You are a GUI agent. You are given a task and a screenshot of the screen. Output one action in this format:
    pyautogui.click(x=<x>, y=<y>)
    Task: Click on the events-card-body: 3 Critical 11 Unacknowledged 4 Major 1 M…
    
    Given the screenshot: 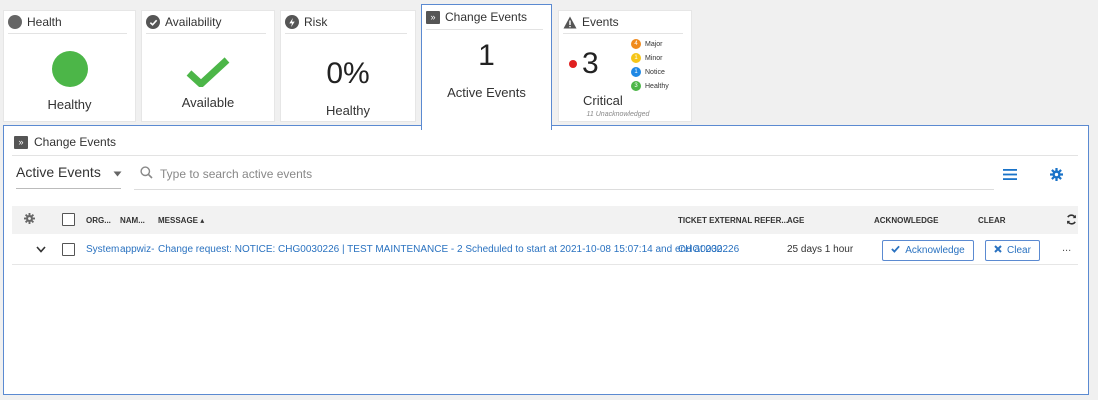 What is the action you would take?
    pyautogui.click(x=625, y=78)
    